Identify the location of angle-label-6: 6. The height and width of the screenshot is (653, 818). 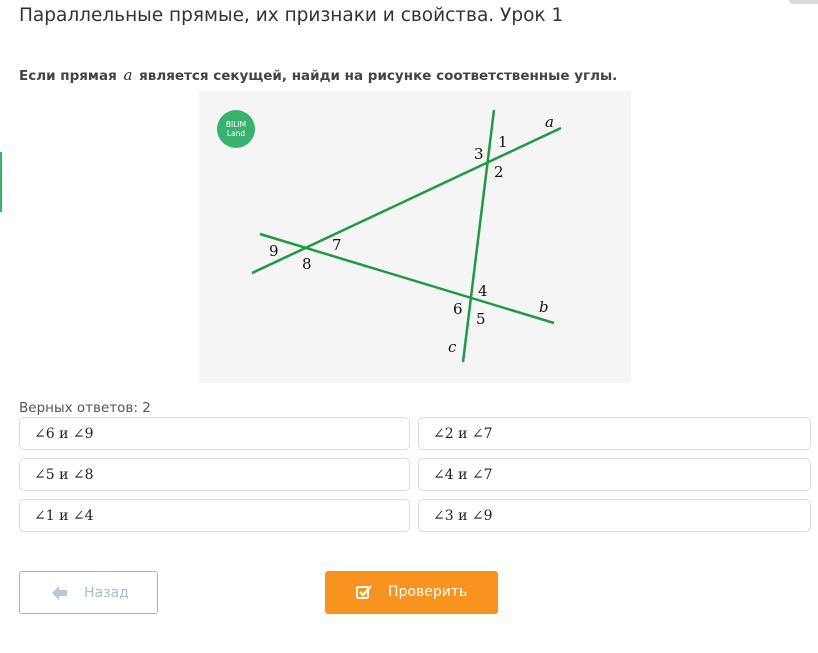
(458, 309).